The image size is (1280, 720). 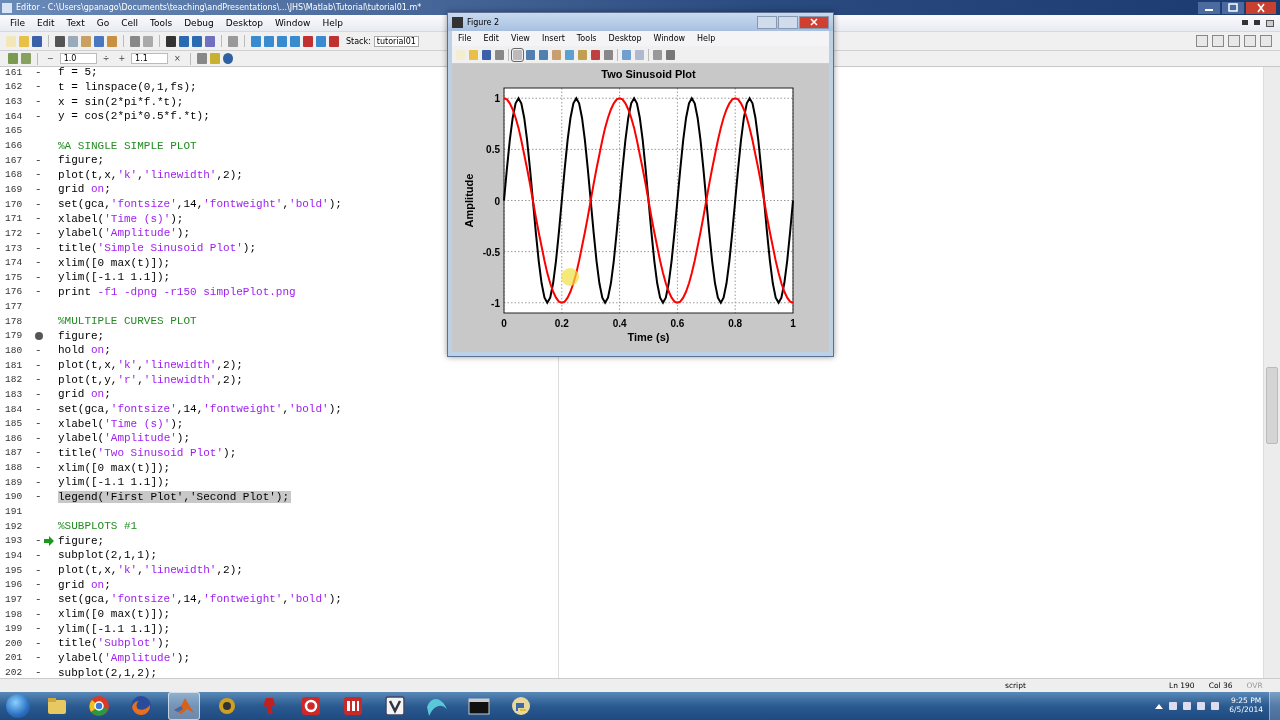 What do you see at coordinates (358, 41) in the screenshot?
I see `stack-label: Stack:` at bounding box center [358, 41].